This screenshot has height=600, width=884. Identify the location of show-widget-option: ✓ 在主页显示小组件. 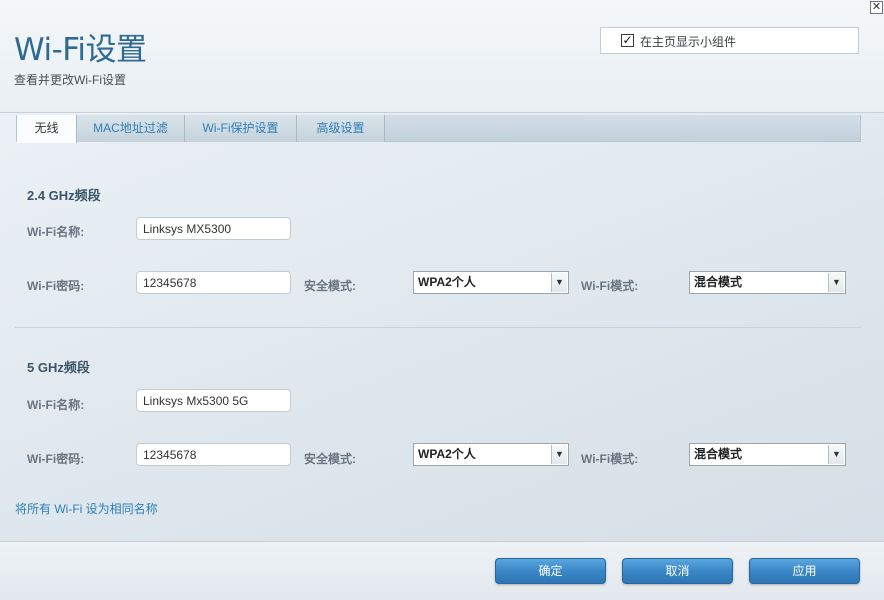
(729, 40).